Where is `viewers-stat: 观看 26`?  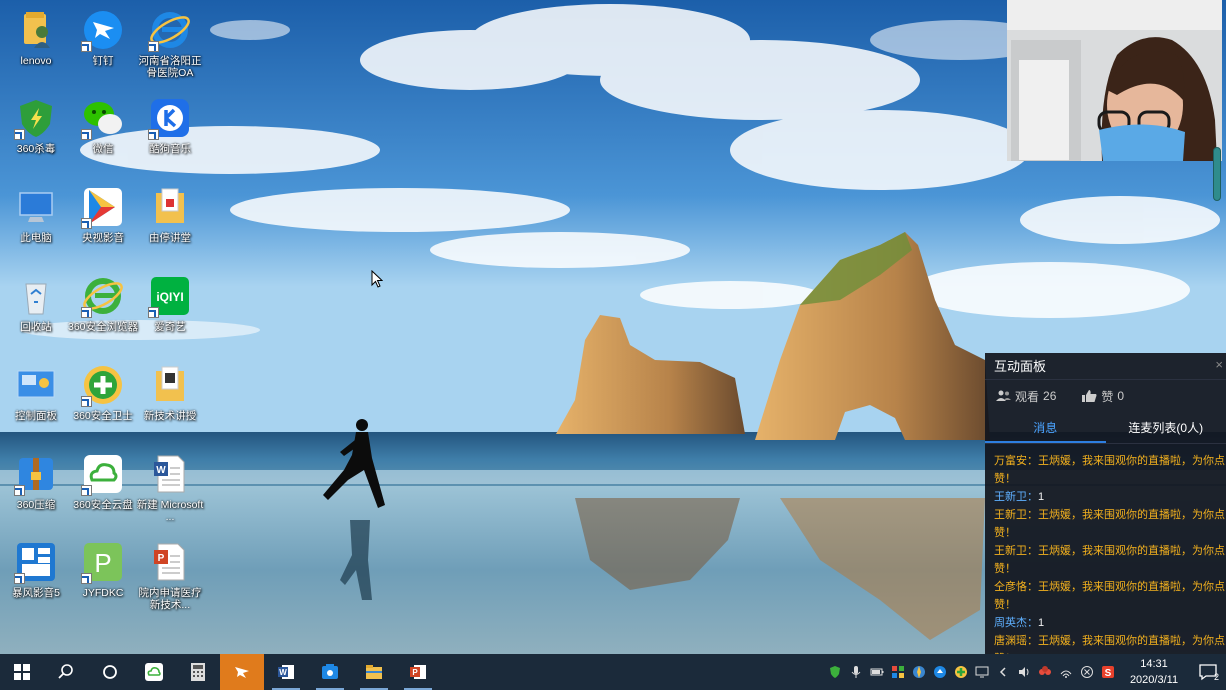 viewers-stat: 观看 26 is located at coordinates (1026, 396).